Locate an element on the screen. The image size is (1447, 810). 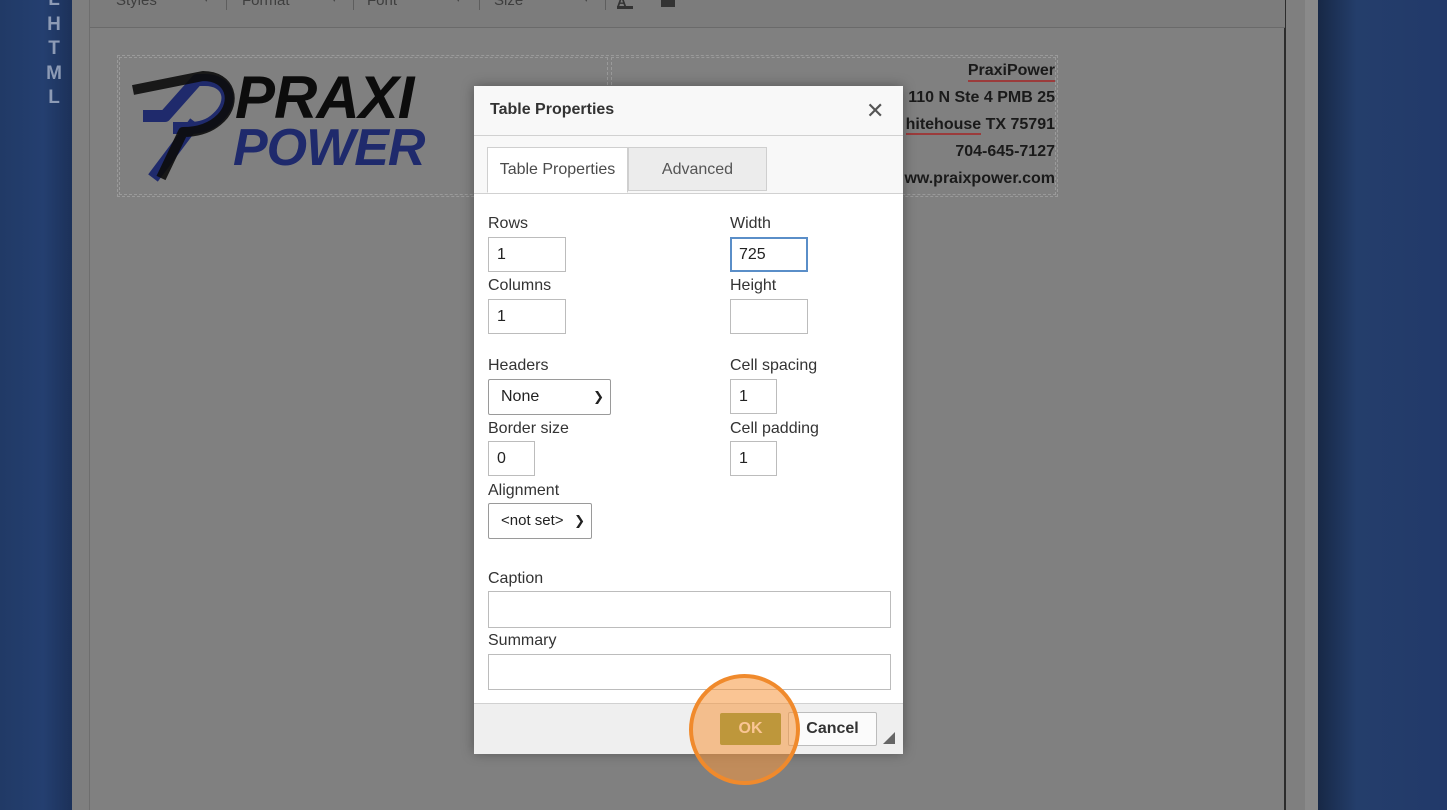
logo-power-text: POWER is located at coordinates (329, 148).